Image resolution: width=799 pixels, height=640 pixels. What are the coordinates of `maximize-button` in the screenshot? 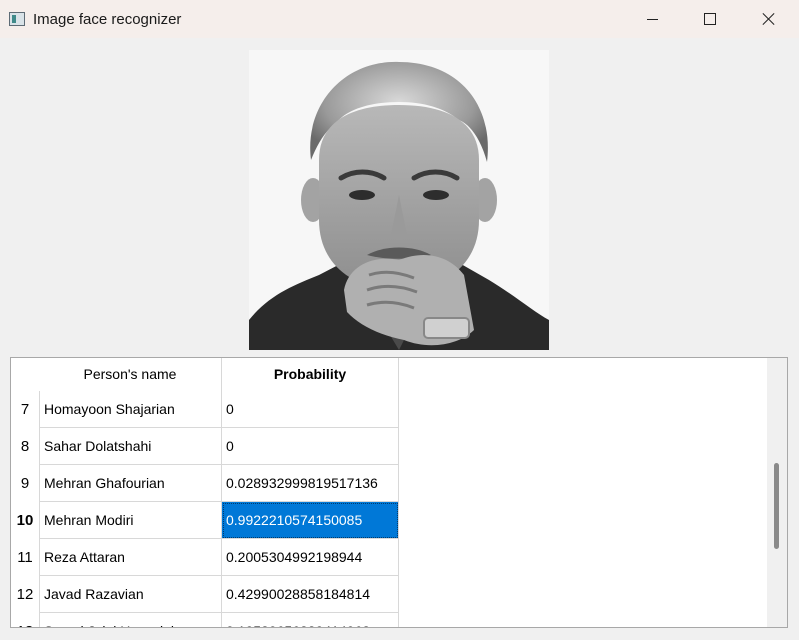 It's located at (710, 19).